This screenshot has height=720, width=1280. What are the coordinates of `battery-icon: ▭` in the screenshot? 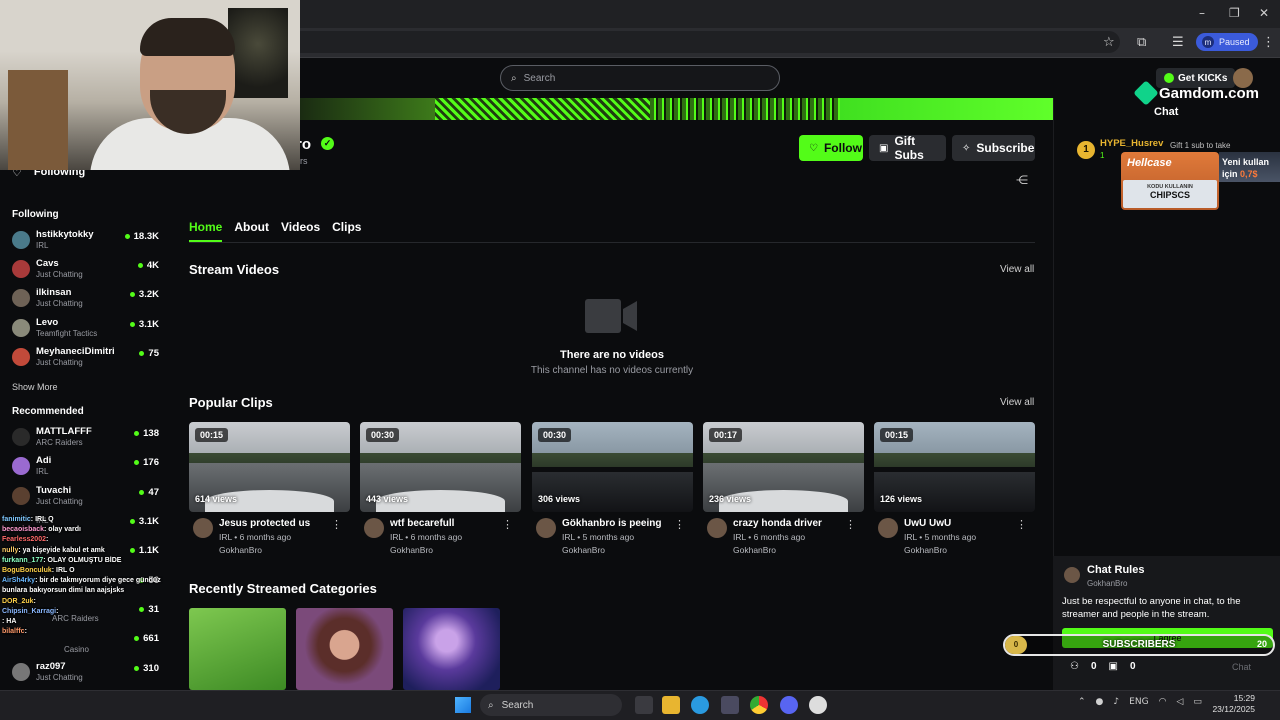 It's located at (1197, 702).